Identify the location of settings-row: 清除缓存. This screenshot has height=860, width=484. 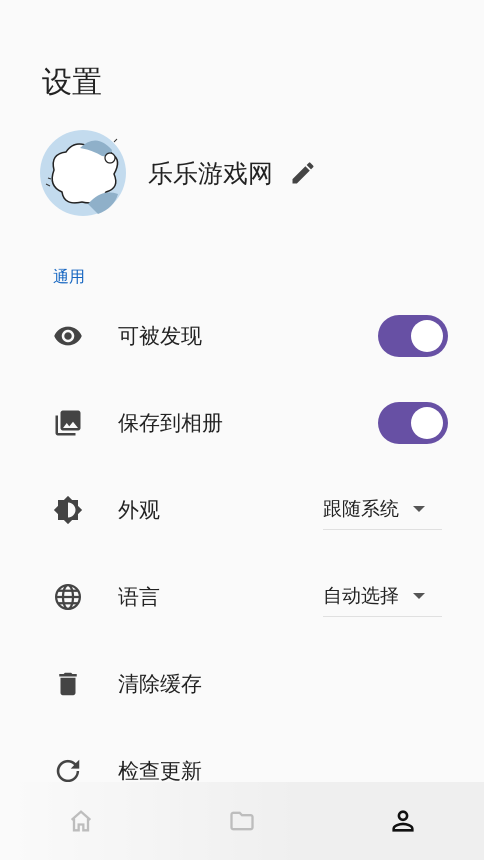
(242, 683).